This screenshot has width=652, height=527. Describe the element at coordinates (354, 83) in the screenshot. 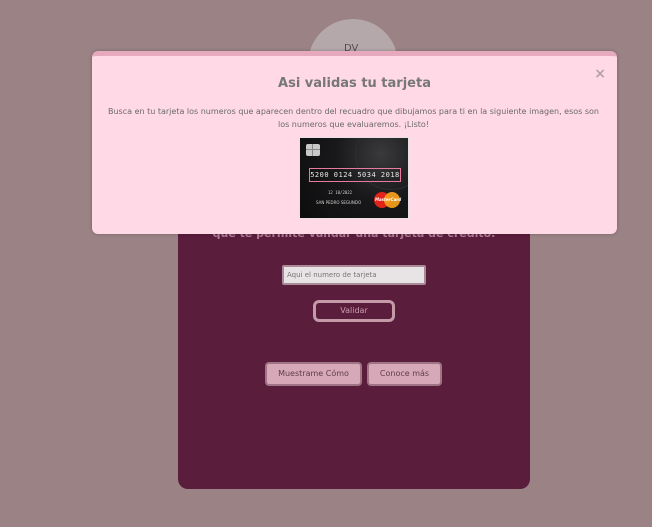

I see `modal-title: Asi validas tu tarjeta` at that location.